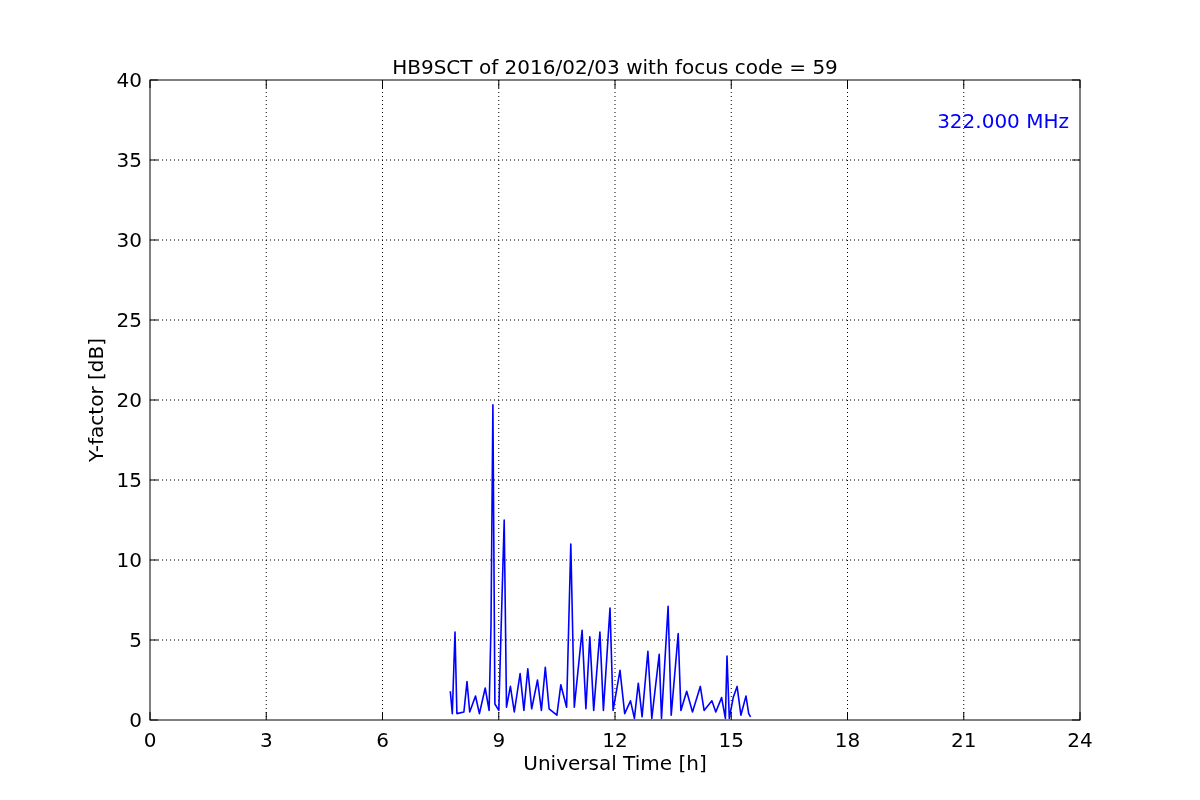  What do you see at coordinates (266, 740) in the screenshot?
I see `tick-label: 3` at bounding box center [266, 740].